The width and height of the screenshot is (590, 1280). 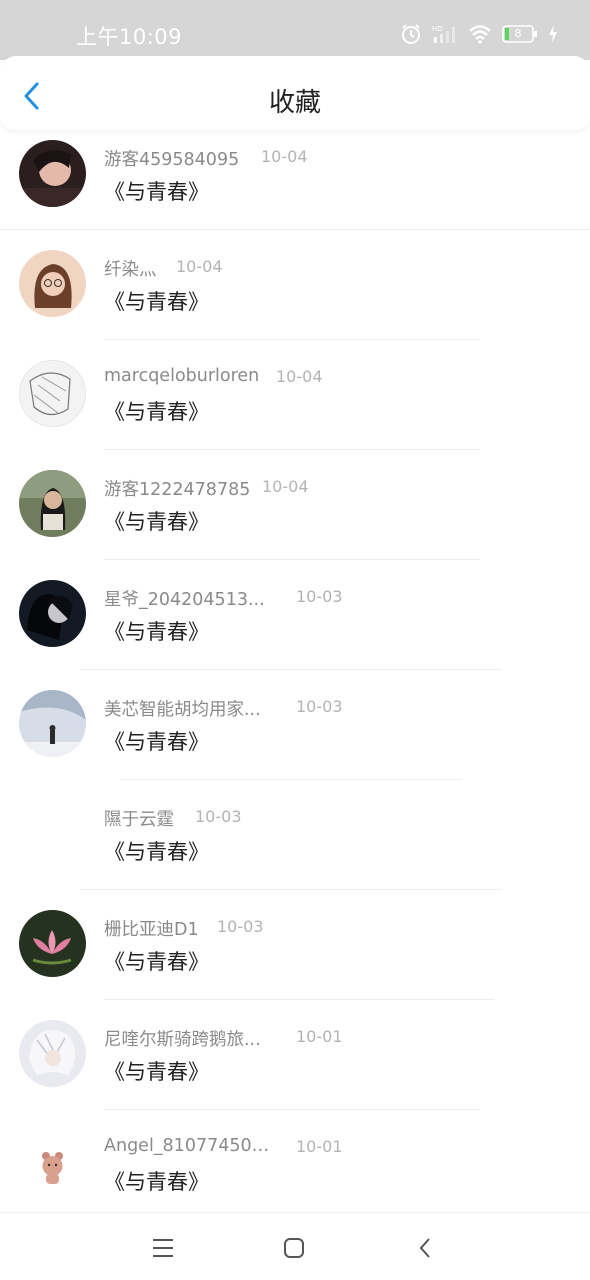 I want to click on wifi-icon, so click(x=480, y=34).